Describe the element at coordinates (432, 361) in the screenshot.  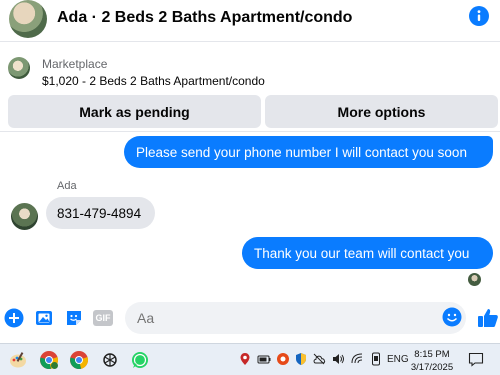
I see `system-clock: 8:15 PM 3/17/2025` at that location.